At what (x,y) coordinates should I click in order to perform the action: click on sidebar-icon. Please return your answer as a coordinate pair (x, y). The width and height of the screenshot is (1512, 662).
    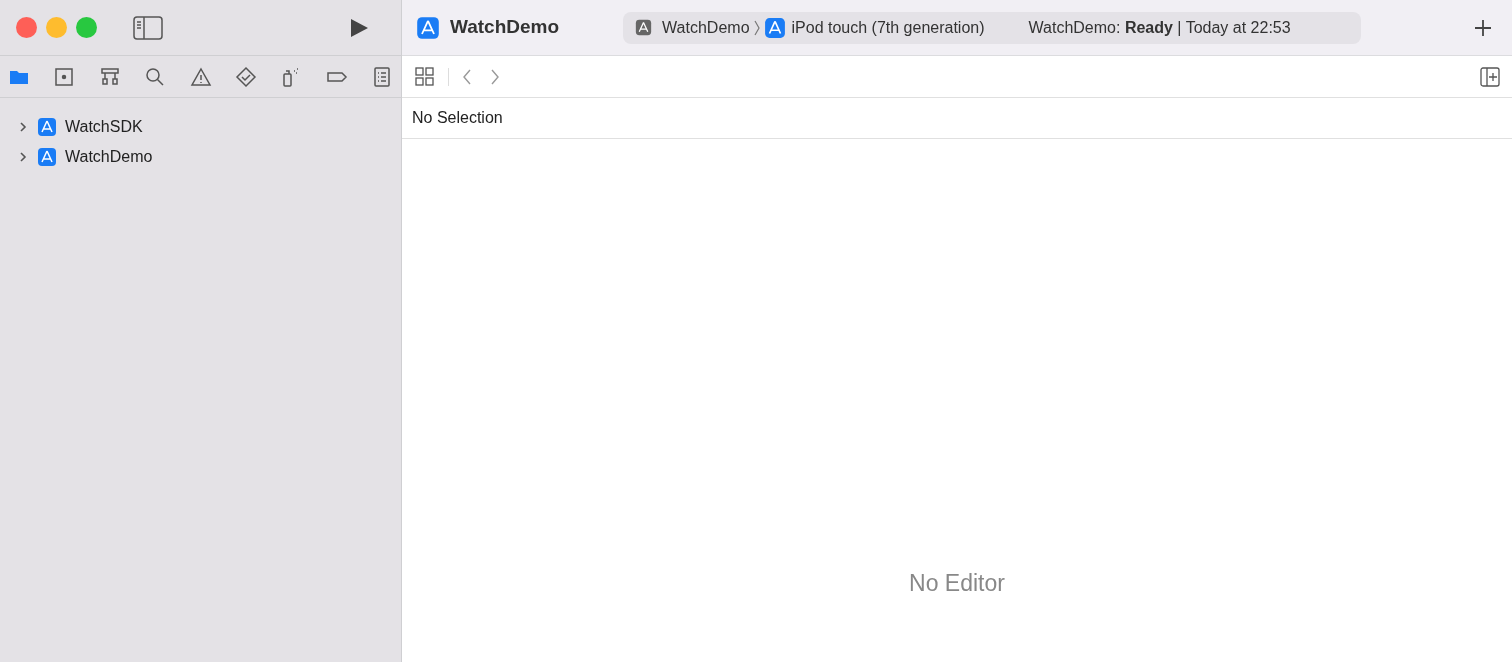
    Looking at the image, I should click on (148, 27).